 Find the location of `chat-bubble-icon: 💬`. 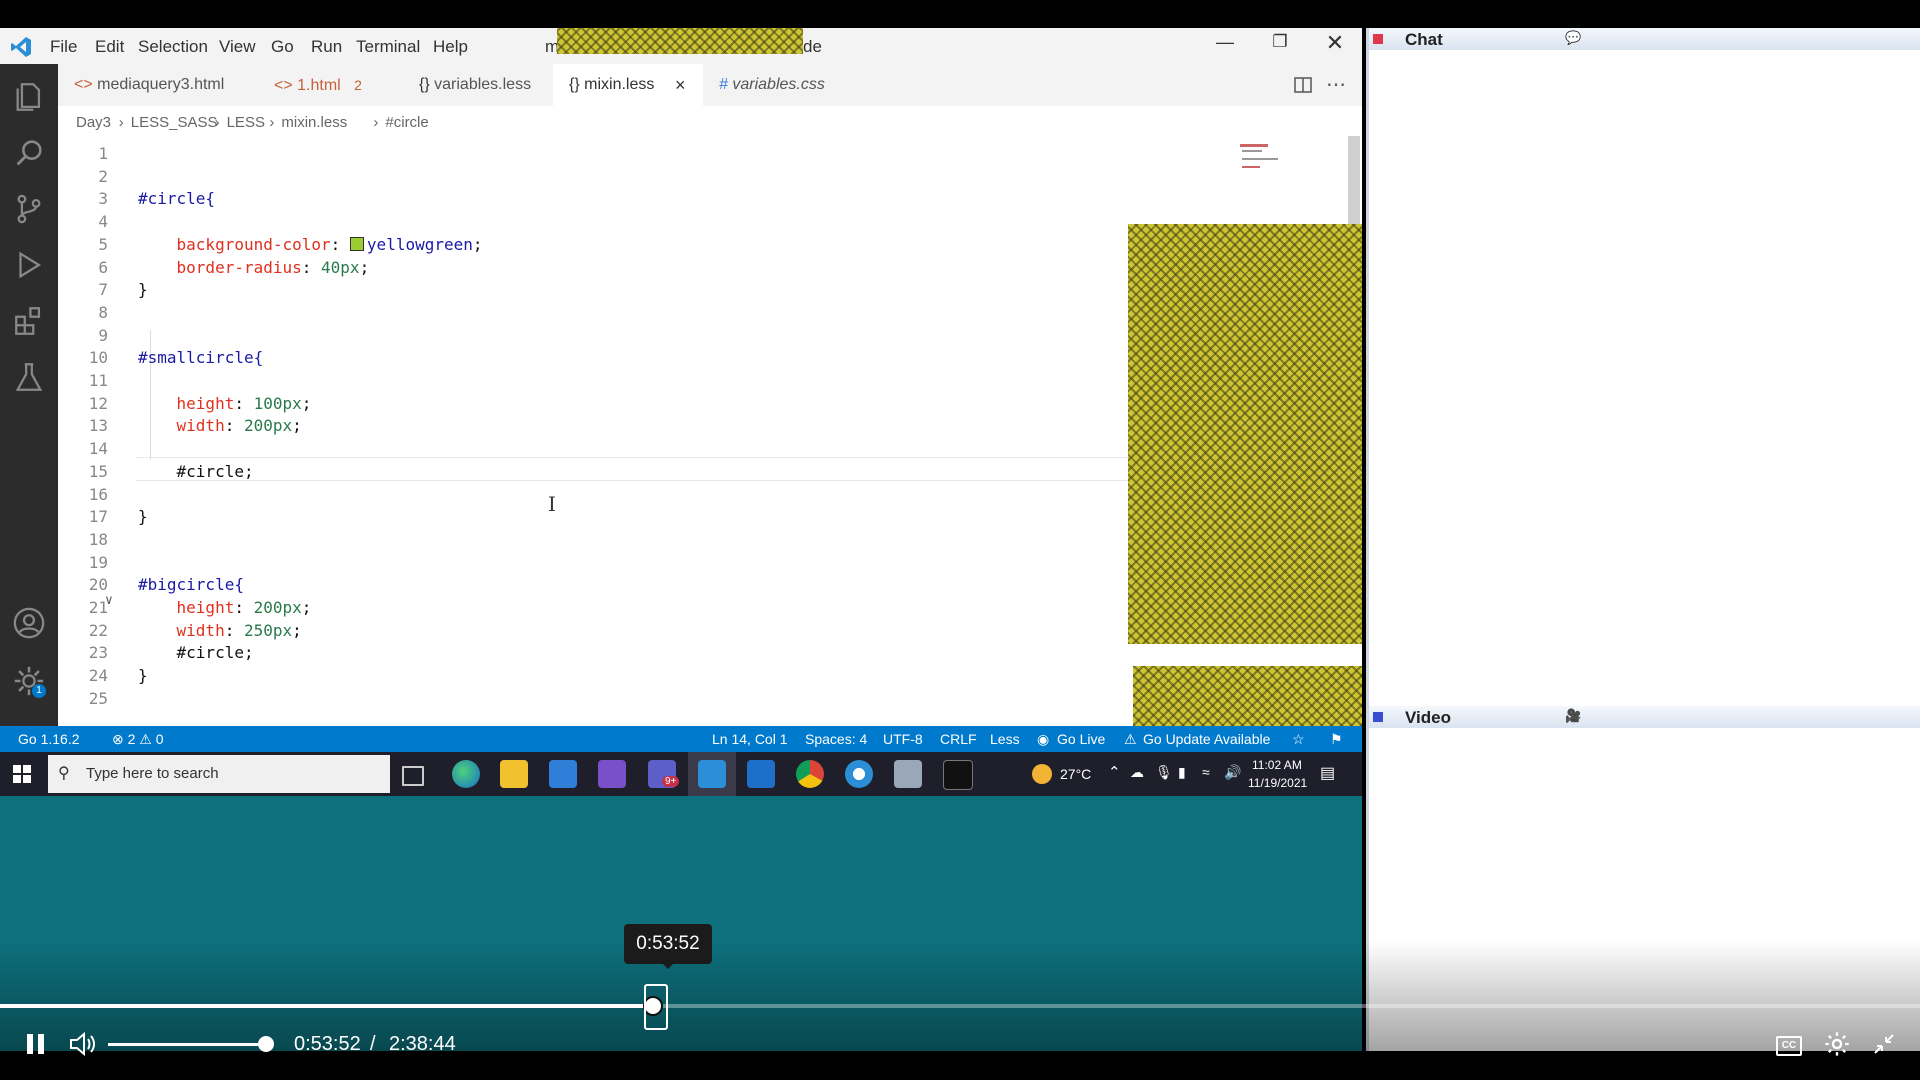

chat-bubble-icon: 💬 is located at coordinates (1573, 37).